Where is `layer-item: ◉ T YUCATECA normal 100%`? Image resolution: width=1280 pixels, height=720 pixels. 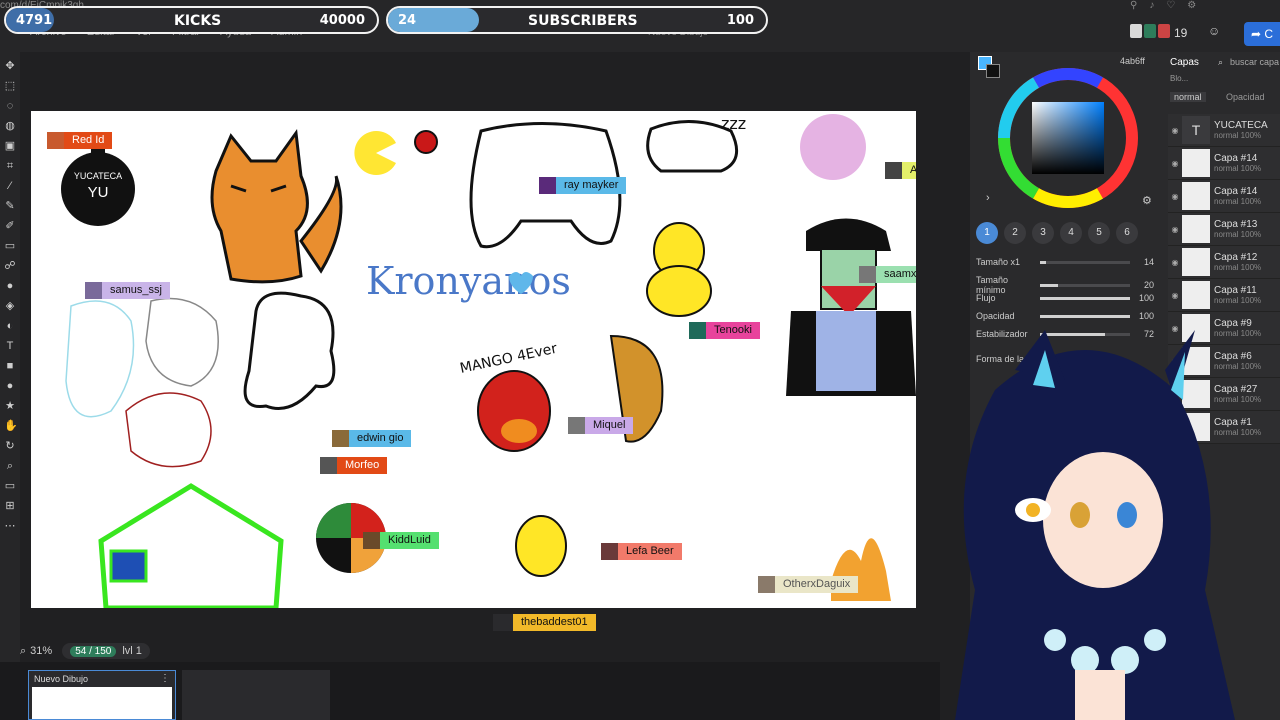
layer-item: ◉ T YUCATECA normal 100% is located at coordinates (1224, 130).